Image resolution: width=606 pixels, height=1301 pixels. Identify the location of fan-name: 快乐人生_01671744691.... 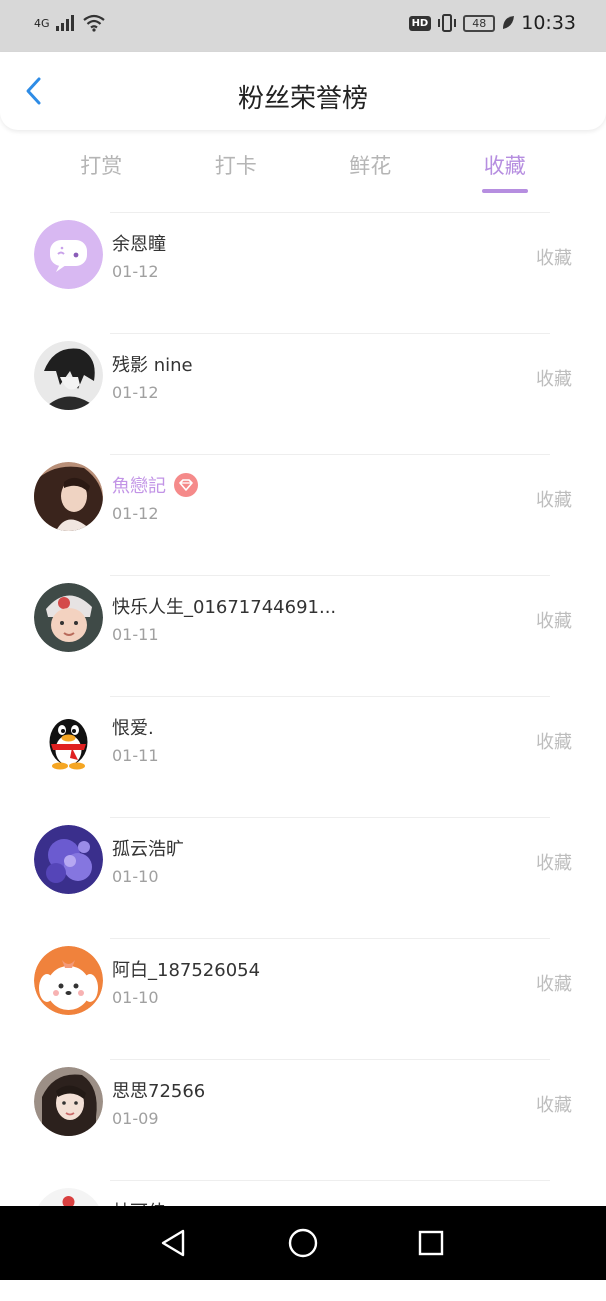
(224, 606).